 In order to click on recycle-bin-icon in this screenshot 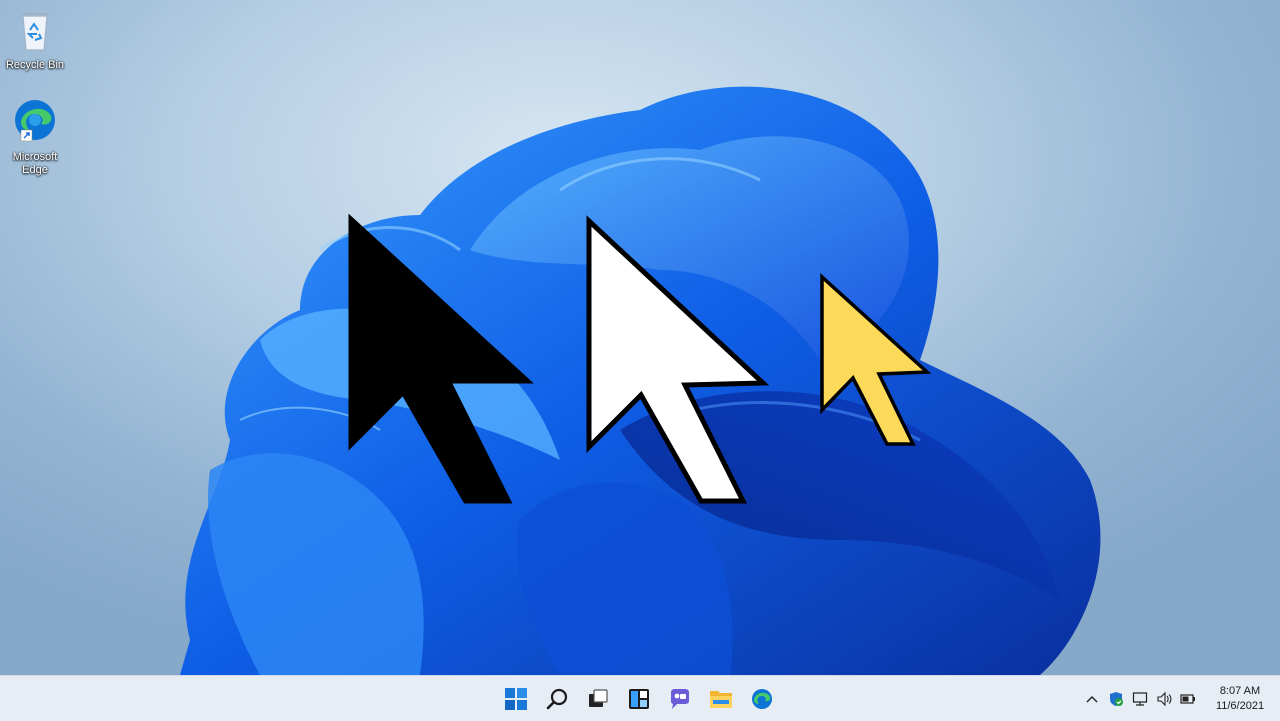, I will do `click(35, 32)`.